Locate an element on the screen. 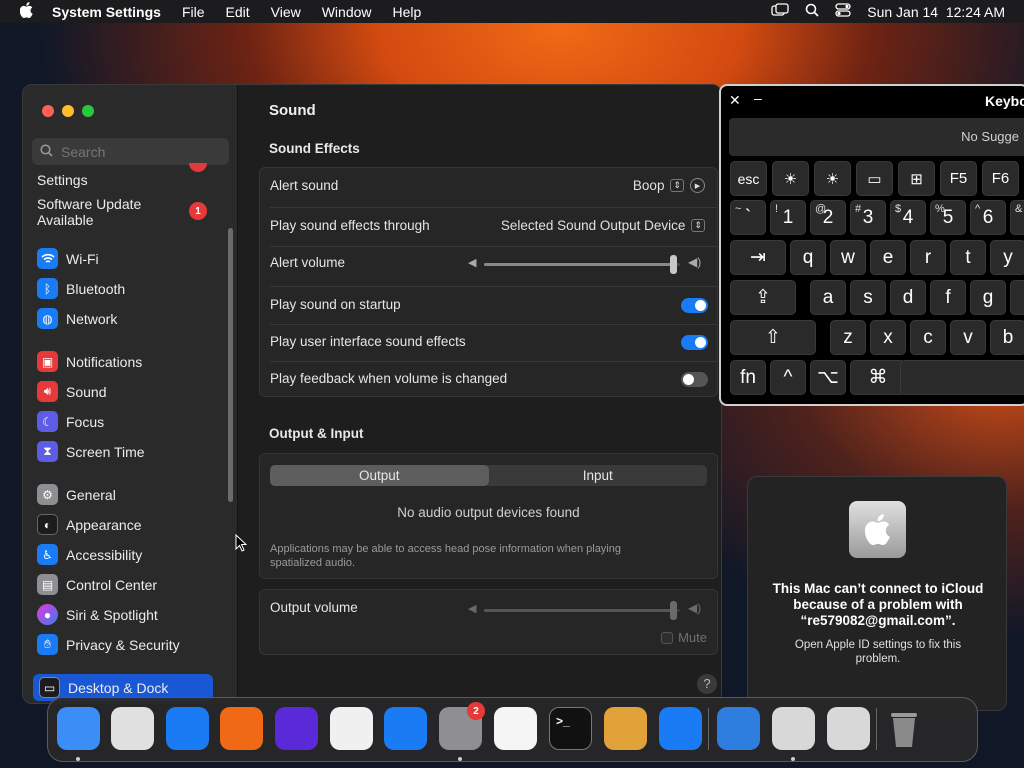 This screenshot has height=768, width=1024. key-b: b is located at coordinates (1007, 337).